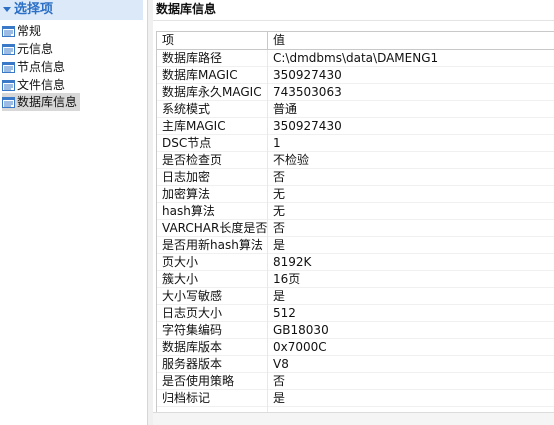  I want to click on table-row: 是否使用策略否, so click(355, 381).